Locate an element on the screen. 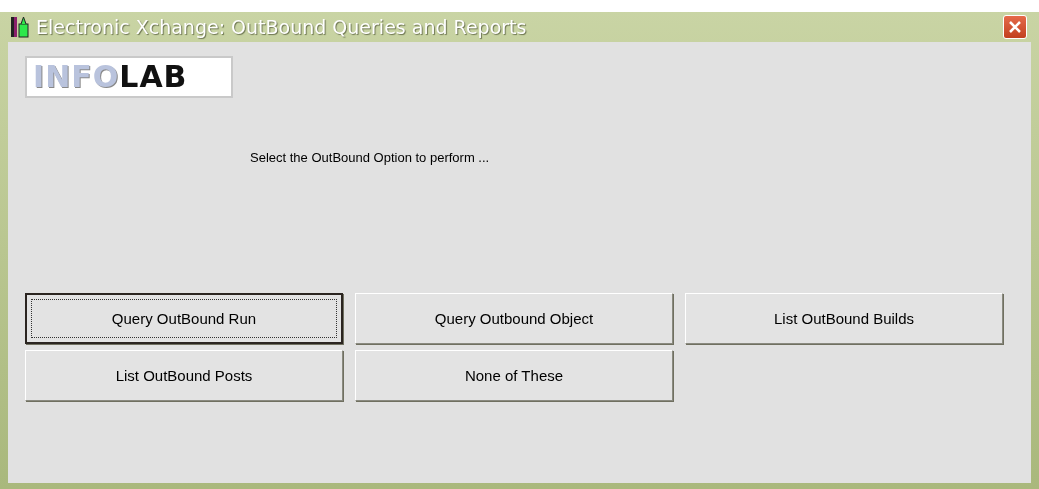 The image size is (1039, 489). option-button: List OutBound Builds is located at coordinates (844, 318).